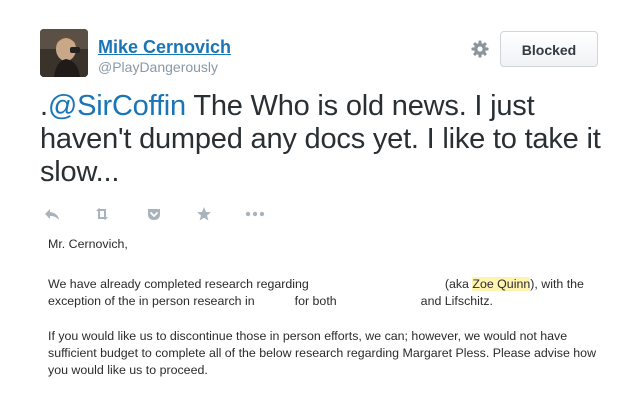  What do you see at coordinates (315, 301) in the screenshot?
I see `doc-text: for both` at bounding box center [315, 301].